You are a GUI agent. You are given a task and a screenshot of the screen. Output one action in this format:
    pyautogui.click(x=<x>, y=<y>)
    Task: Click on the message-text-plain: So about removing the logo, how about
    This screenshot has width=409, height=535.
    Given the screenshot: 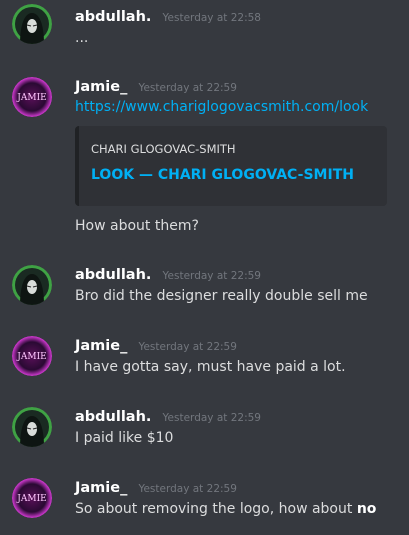 What is the action you would take?
    pyautogui.click(x=216, y=509)
    